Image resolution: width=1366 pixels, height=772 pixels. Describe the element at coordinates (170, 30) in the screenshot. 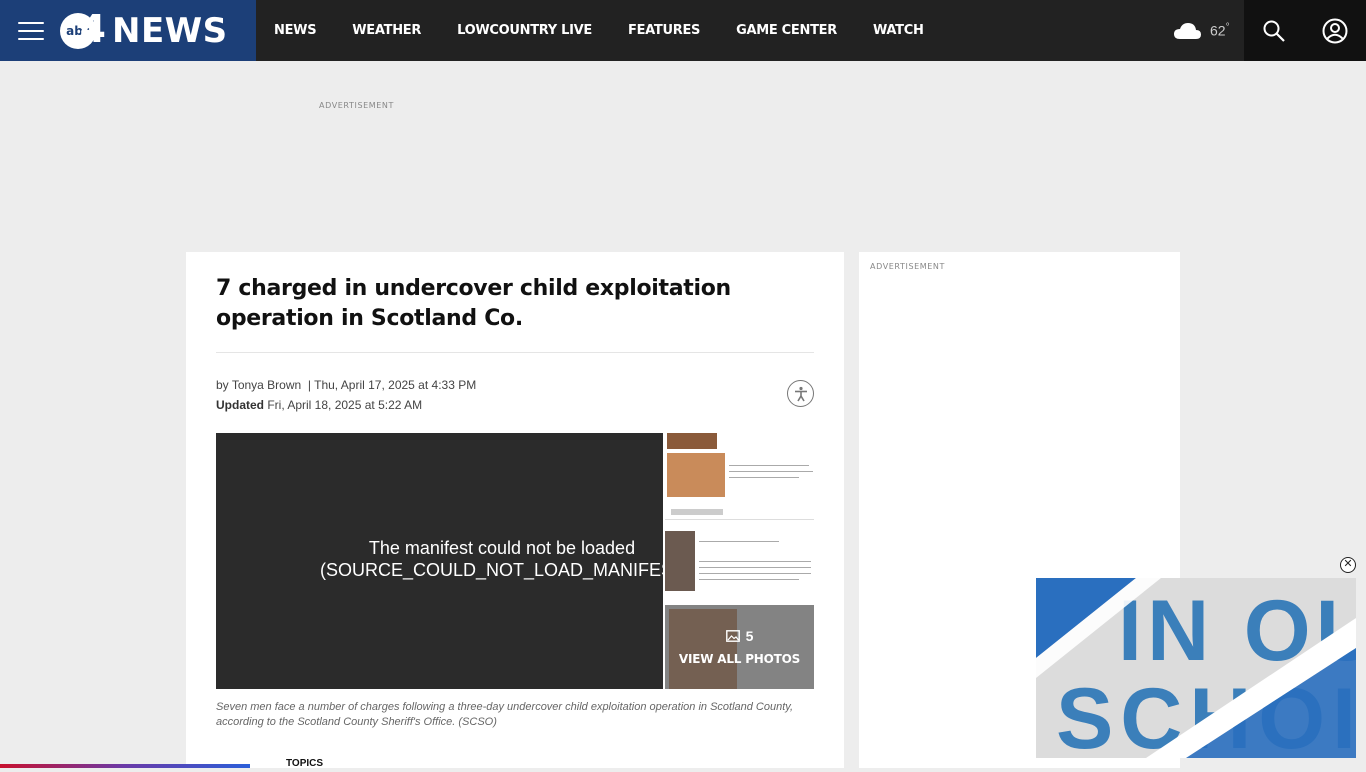

I see `logo-text: NEWS` at that location.